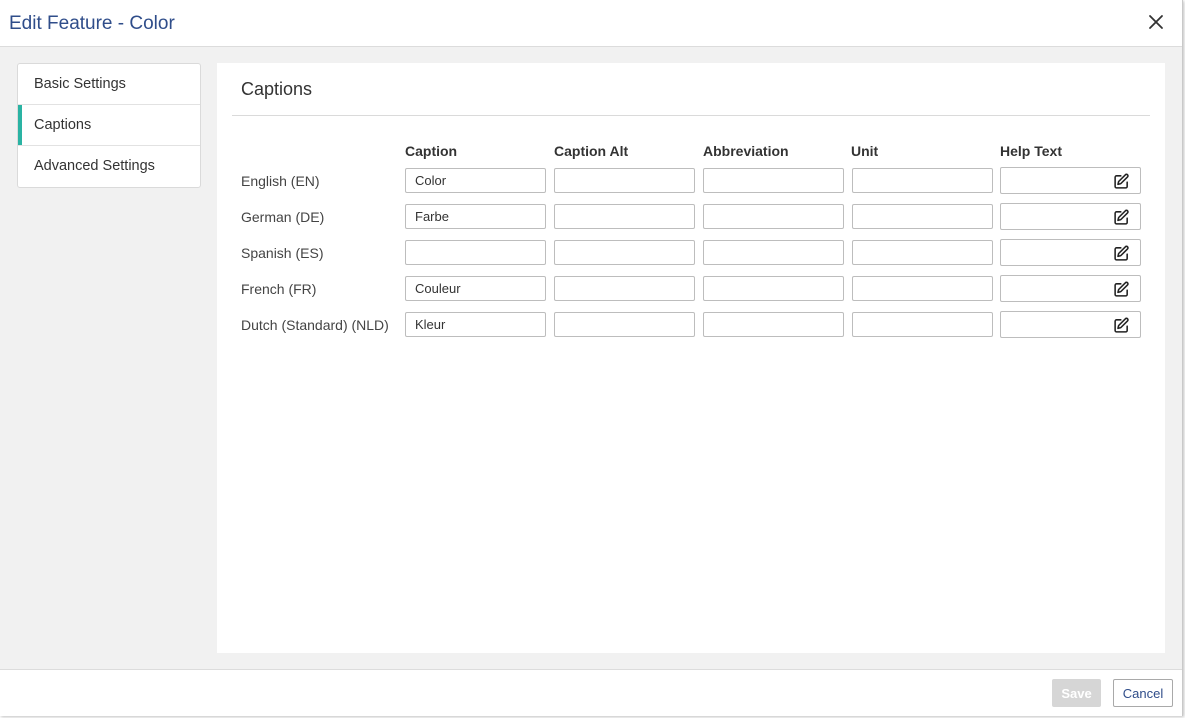 The image size is (1185, 718). I want to click on dialog-footer: Save Cancel, so click(591, 692).